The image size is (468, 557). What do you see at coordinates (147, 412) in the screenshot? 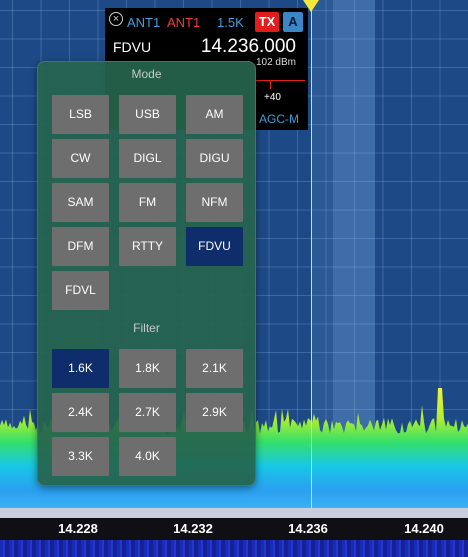
I see `filter-button-2-7k: 2.7K` at bounding box center [147, 412].